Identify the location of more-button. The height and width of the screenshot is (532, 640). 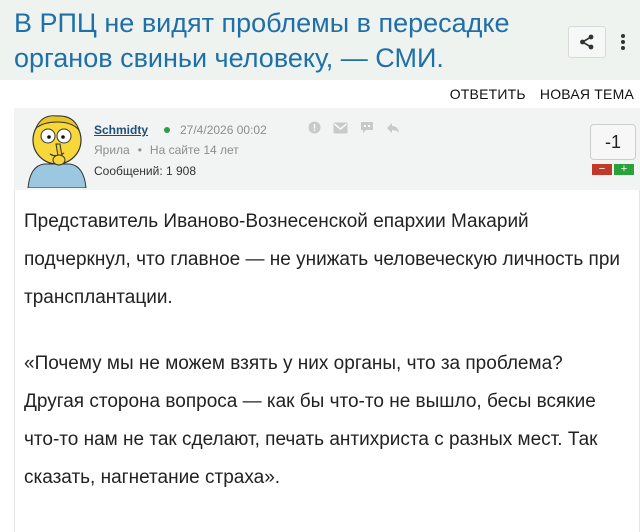
(623, 42).